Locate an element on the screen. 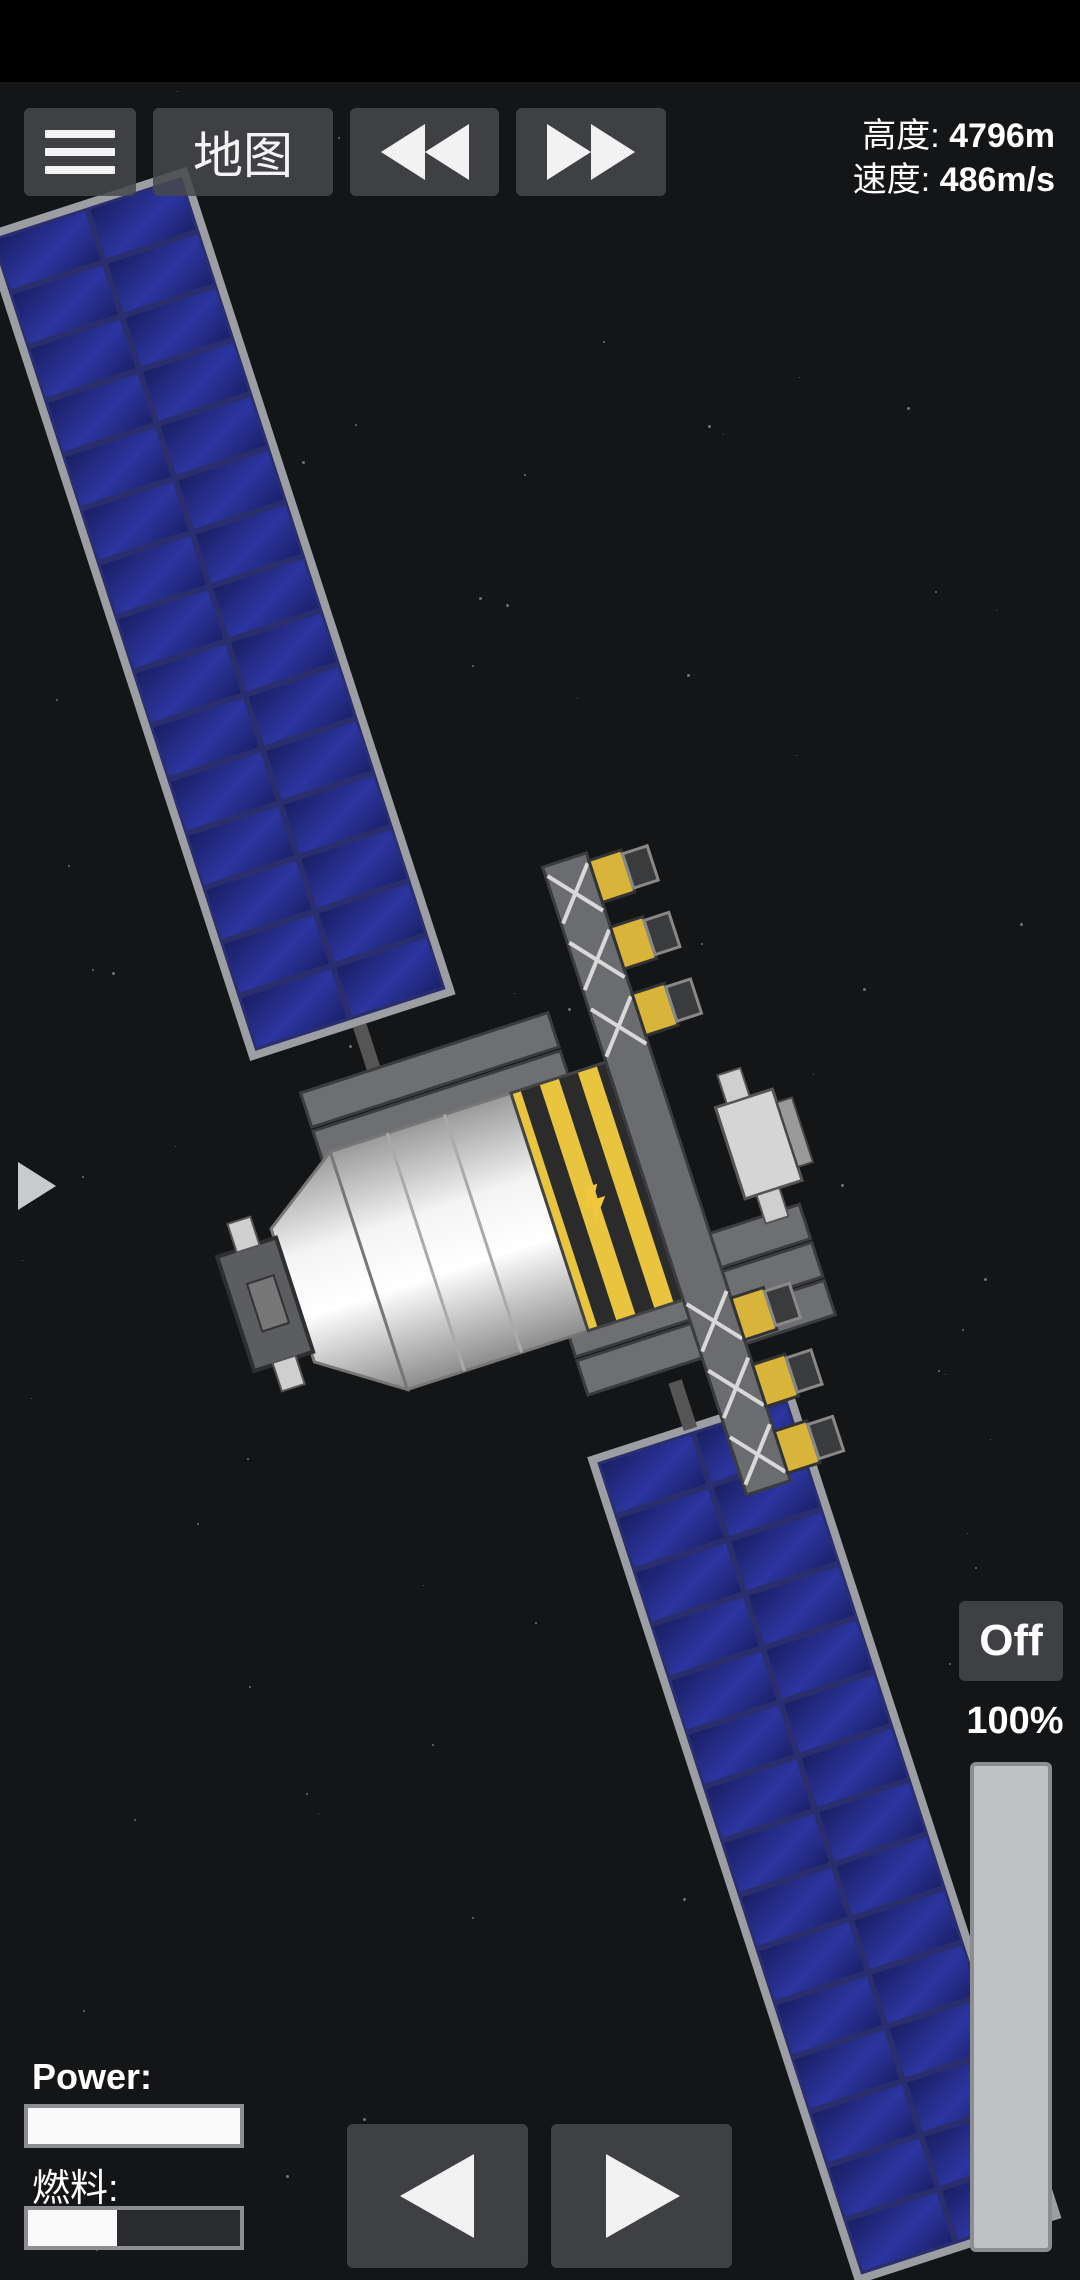  altitude-readout: 高度: 4796m is located at coordinates (958, 132).